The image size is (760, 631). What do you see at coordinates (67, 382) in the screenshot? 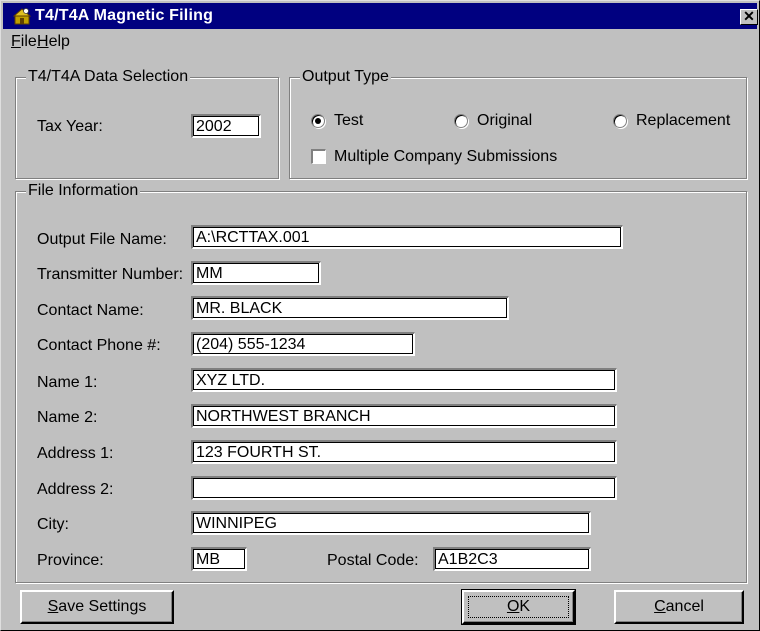
I see `name1-label: Name 1:` at bounding box center [67, 382].